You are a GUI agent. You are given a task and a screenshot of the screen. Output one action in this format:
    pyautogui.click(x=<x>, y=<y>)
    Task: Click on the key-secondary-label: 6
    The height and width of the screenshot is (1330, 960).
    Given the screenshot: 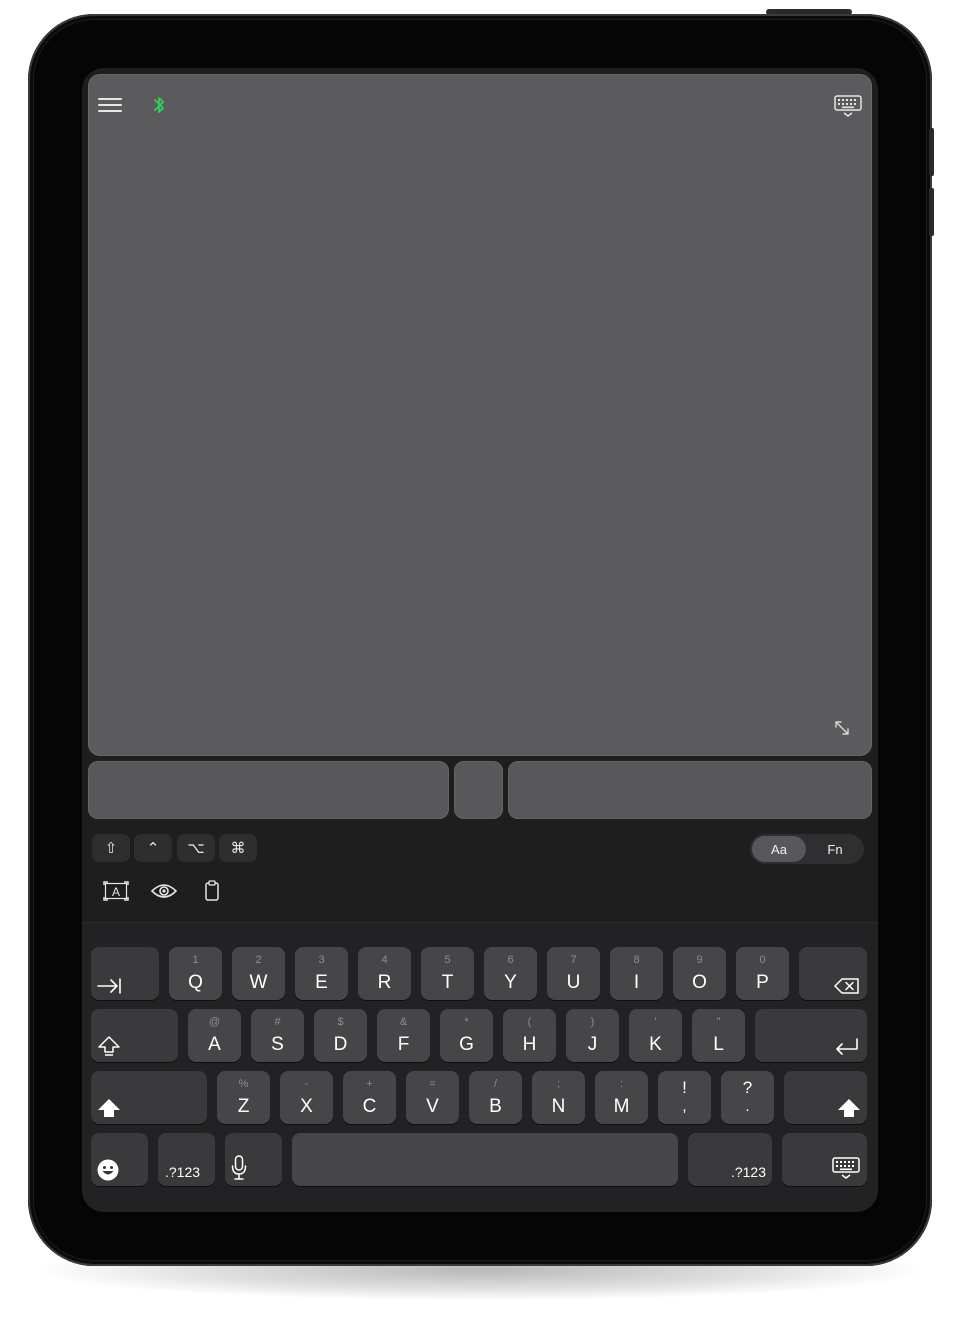 What is the action you would take?
    pyautogui.click(x=510, y=960)
    